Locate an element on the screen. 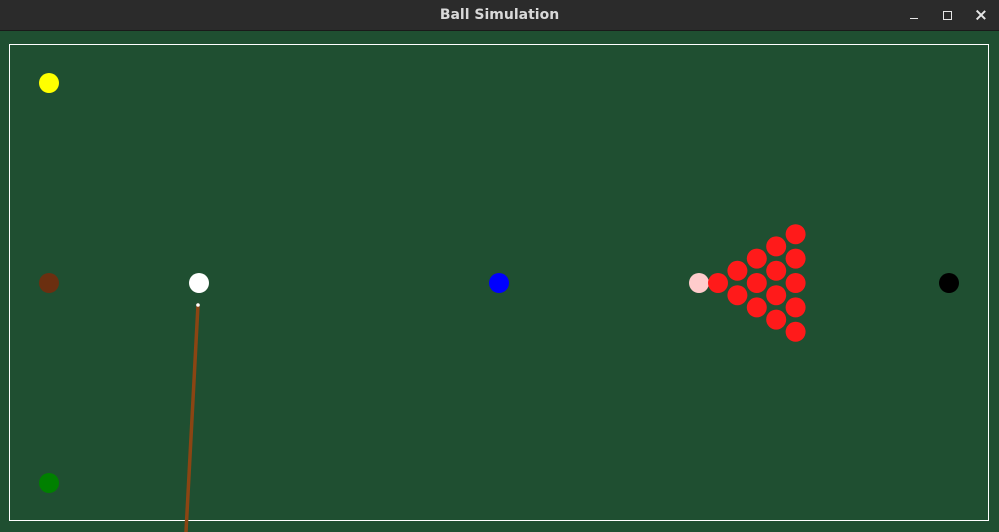 Image resolution: width=999 pixels, height=532 pixels. maximize-icon is located at coordinates (947, 15).